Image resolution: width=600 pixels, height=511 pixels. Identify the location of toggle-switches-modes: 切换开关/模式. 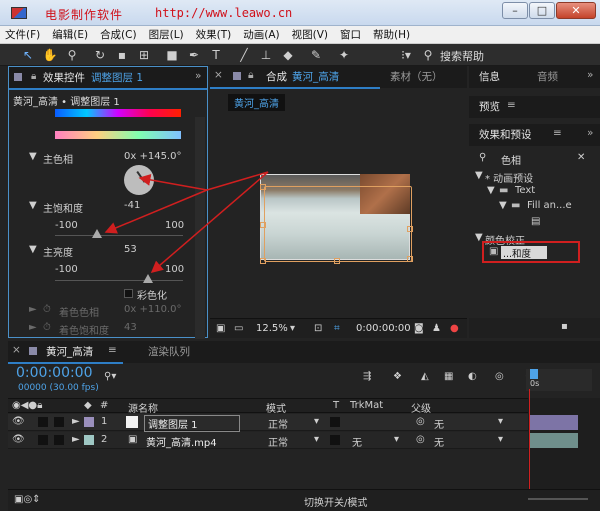
(335, 501).